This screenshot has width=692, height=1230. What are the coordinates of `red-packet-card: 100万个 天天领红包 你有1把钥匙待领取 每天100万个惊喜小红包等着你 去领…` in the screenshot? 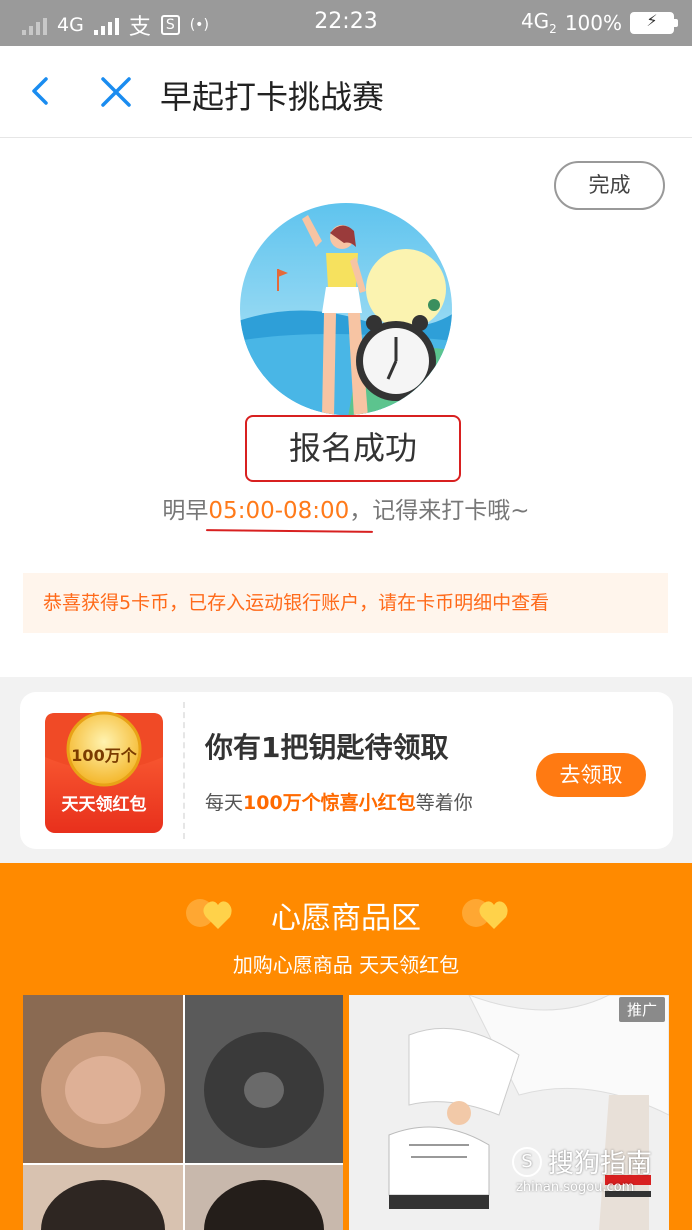 It's located at (346, 770).